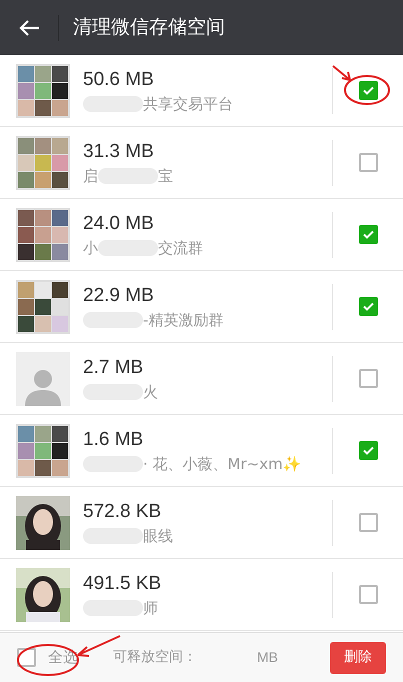 The height and width of the screenshot is (682, 403). Describe the element at coordinates (267, 657) in the screenshot. I see `free-space-unit: MB` at that location.